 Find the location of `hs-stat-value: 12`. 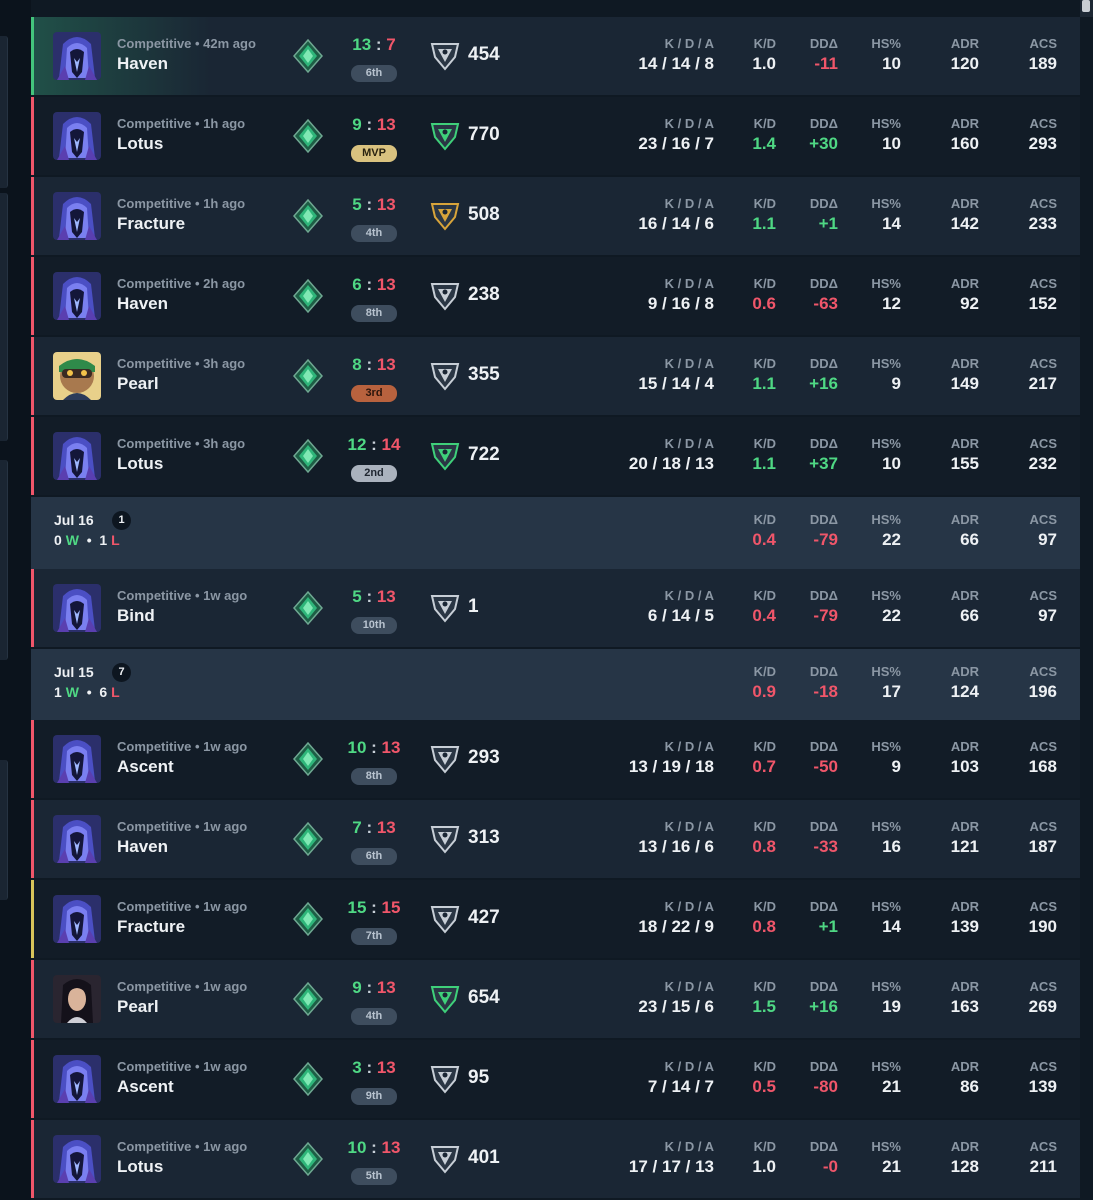

hs-stat-value: 12 is located at coordinates (891, 303).